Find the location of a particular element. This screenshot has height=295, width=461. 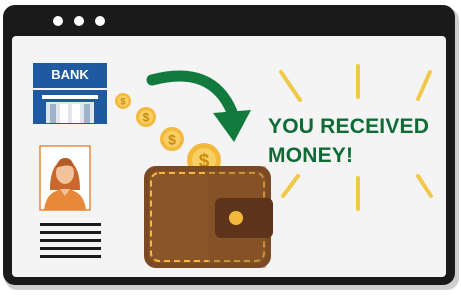

message-line-1: YOU RECEIVED is located at coordinates (349, 126).